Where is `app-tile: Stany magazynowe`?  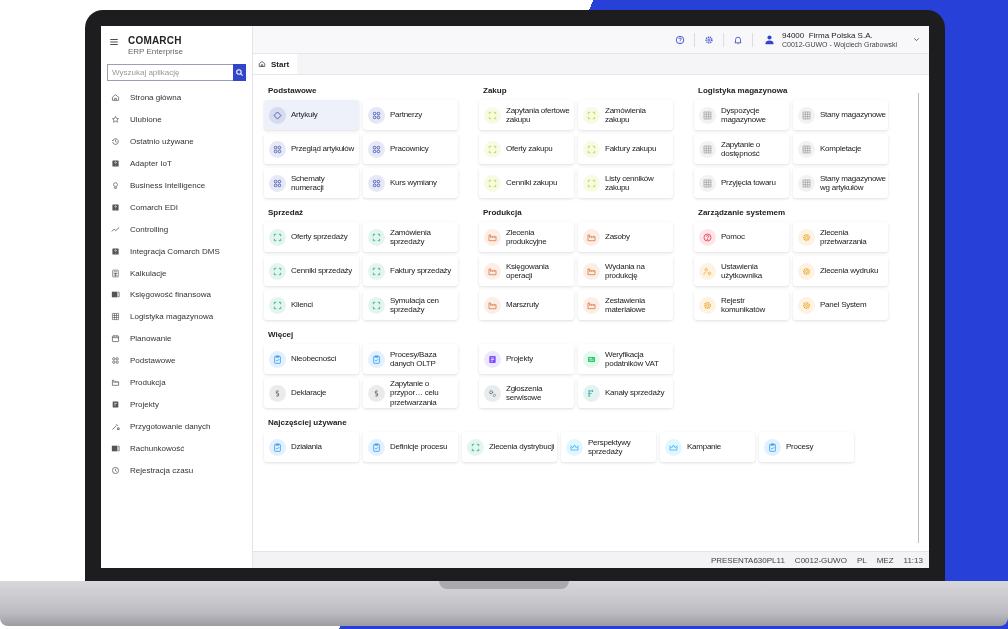
app-tile: Stany magazynowe is located at coordinates (840, 115).